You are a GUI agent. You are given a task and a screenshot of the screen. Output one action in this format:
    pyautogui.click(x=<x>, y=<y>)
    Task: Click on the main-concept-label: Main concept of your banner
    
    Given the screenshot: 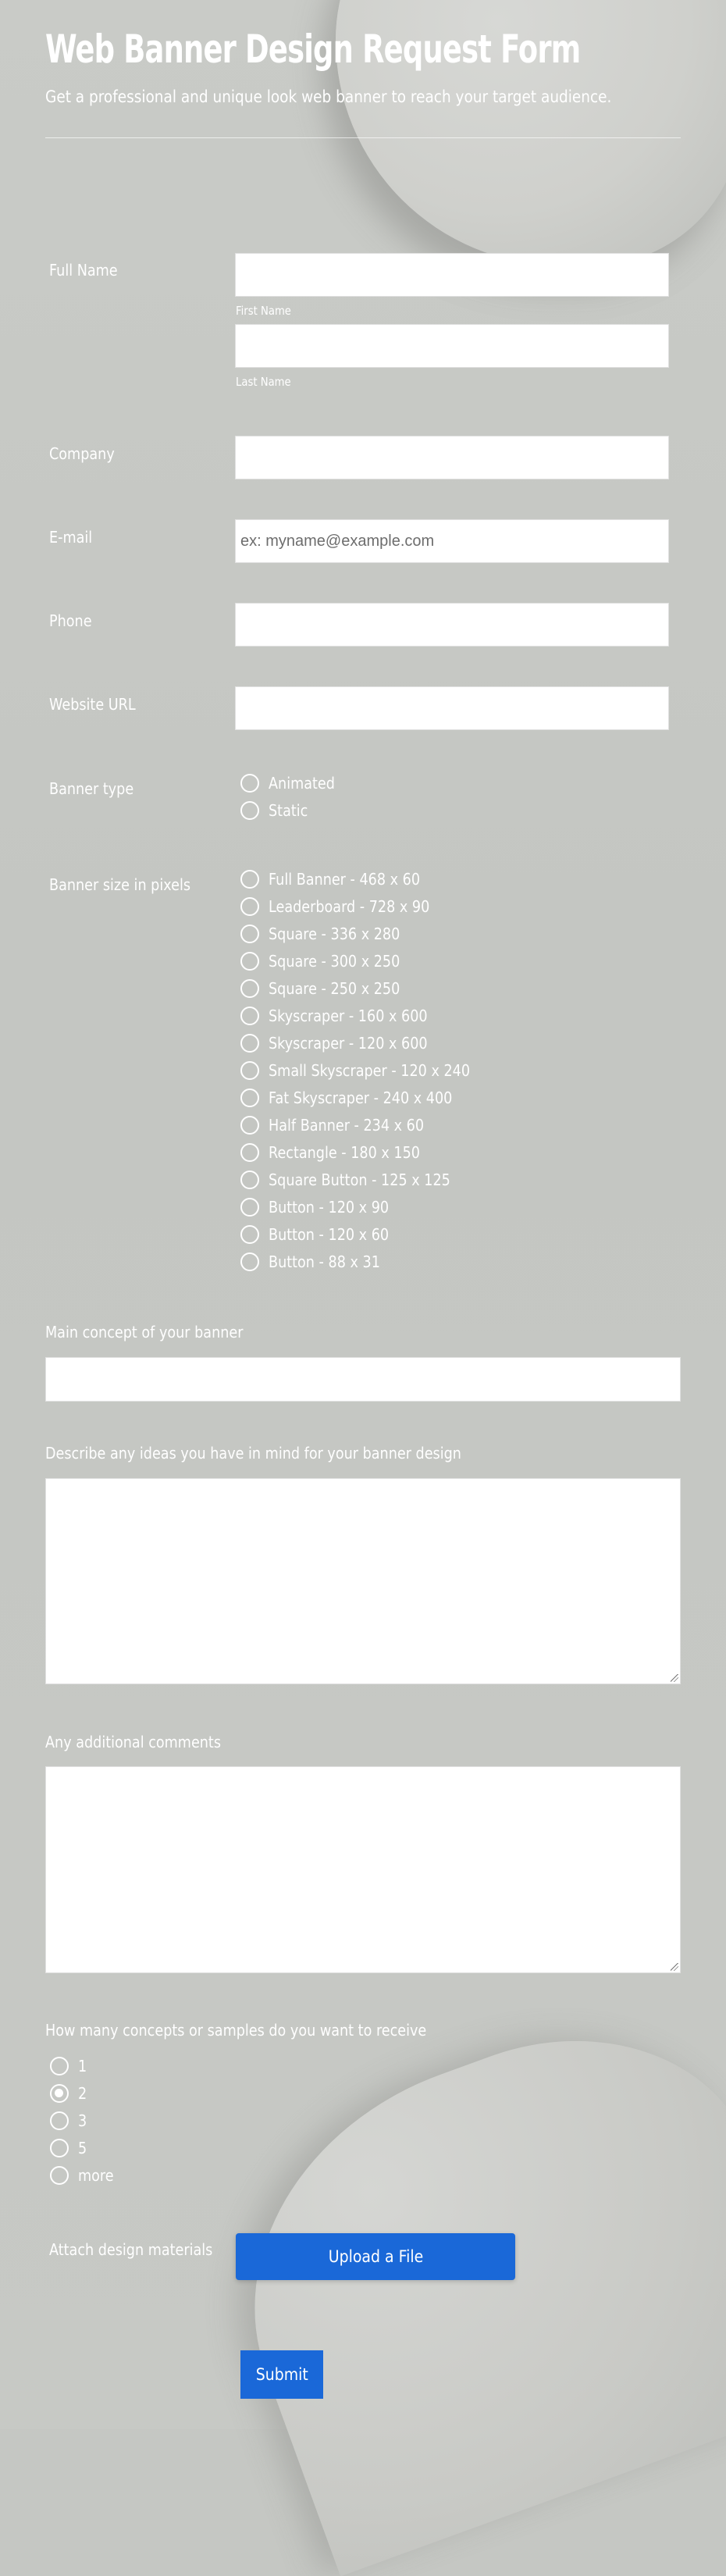 What is the action you would take?
    pyautogui.click(x=144, y=1332)
    